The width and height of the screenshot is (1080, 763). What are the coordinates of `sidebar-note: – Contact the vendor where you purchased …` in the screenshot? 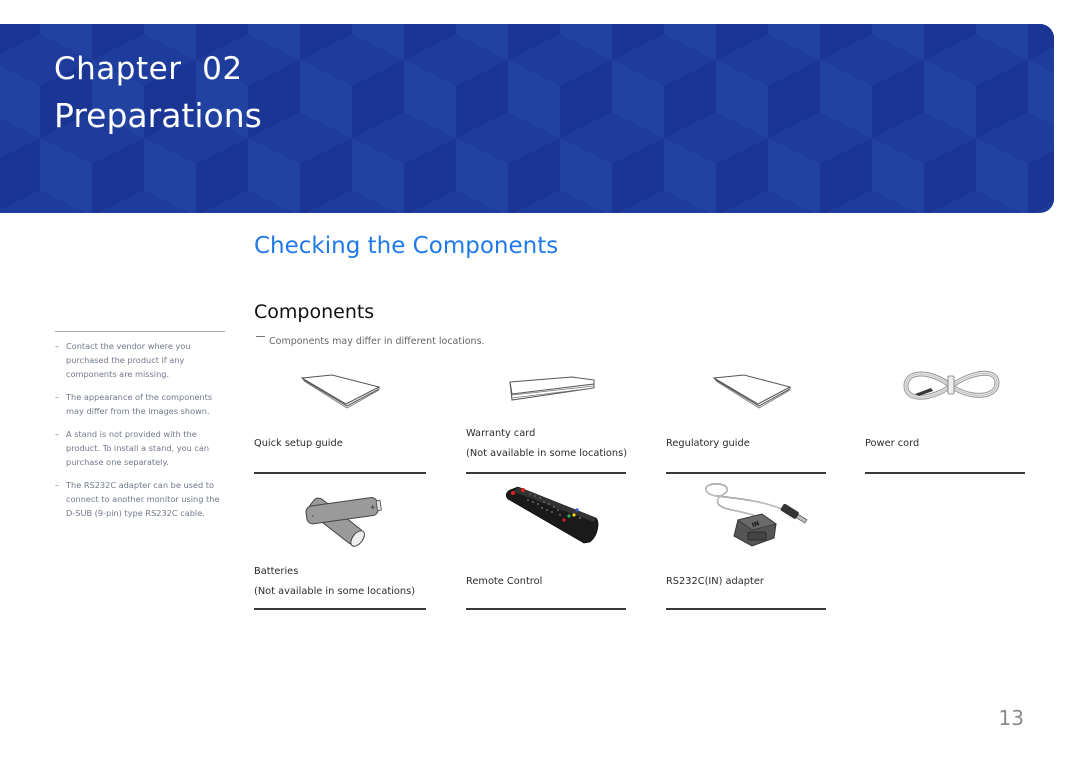 It's located at (141, 360).